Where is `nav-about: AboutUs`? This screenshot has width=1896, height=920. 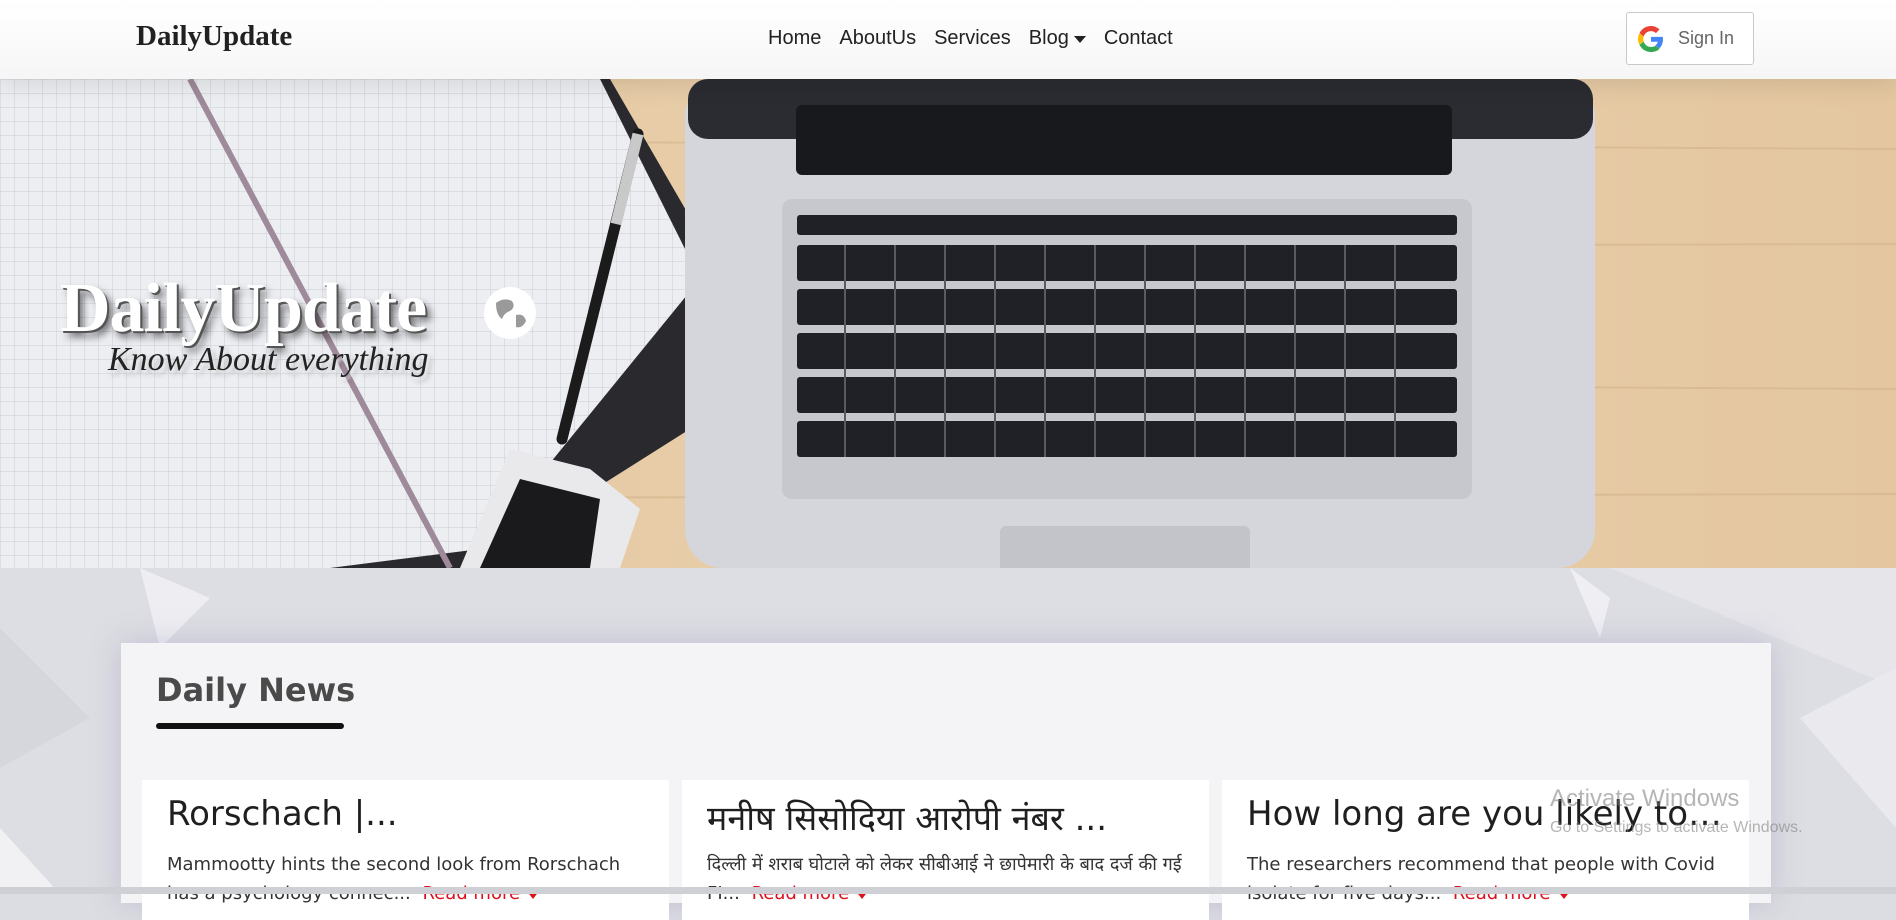
nav-about: AboutUs is located at coordinates (877, 38).